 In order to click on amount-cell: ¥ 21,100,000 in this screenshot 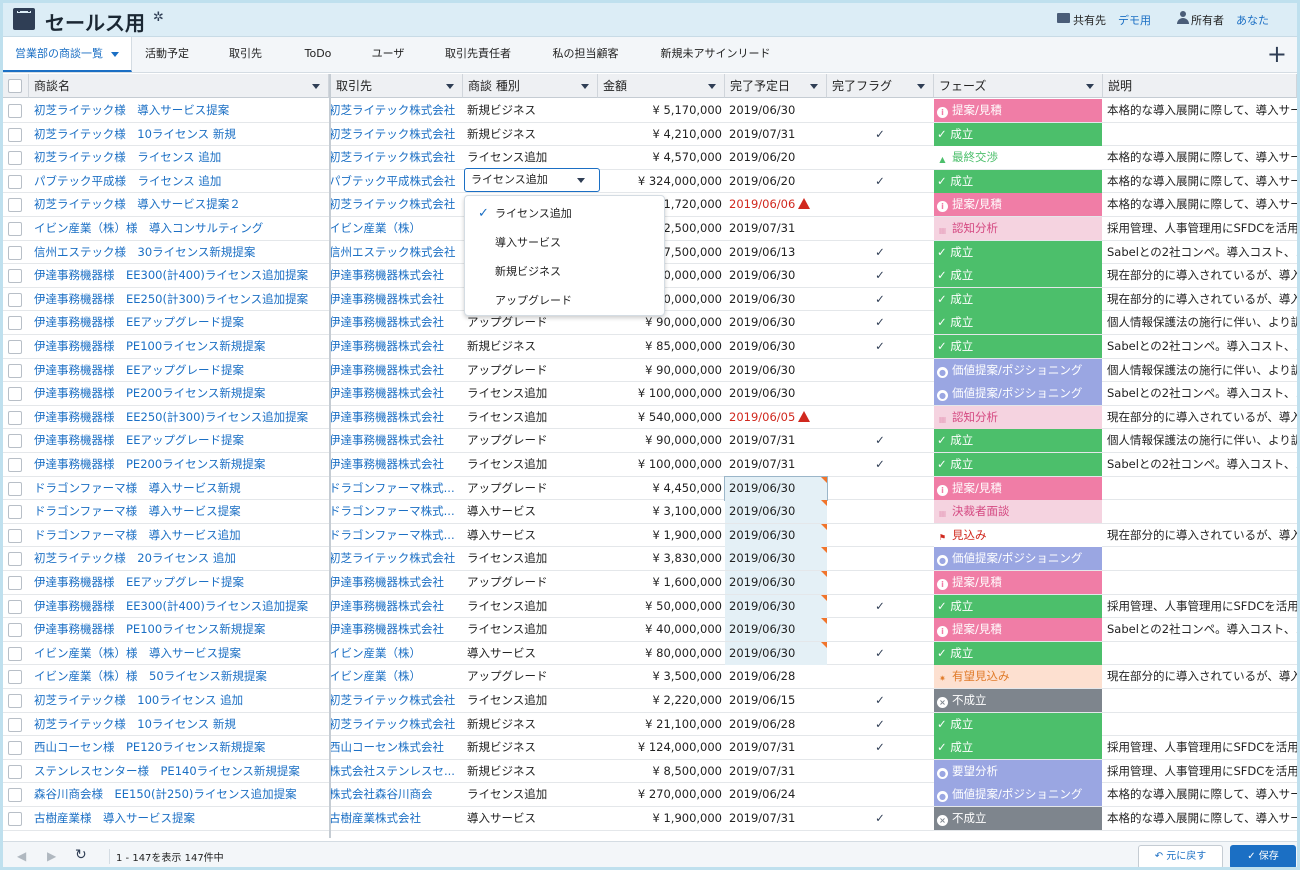, I will do `click(661, 724)`.